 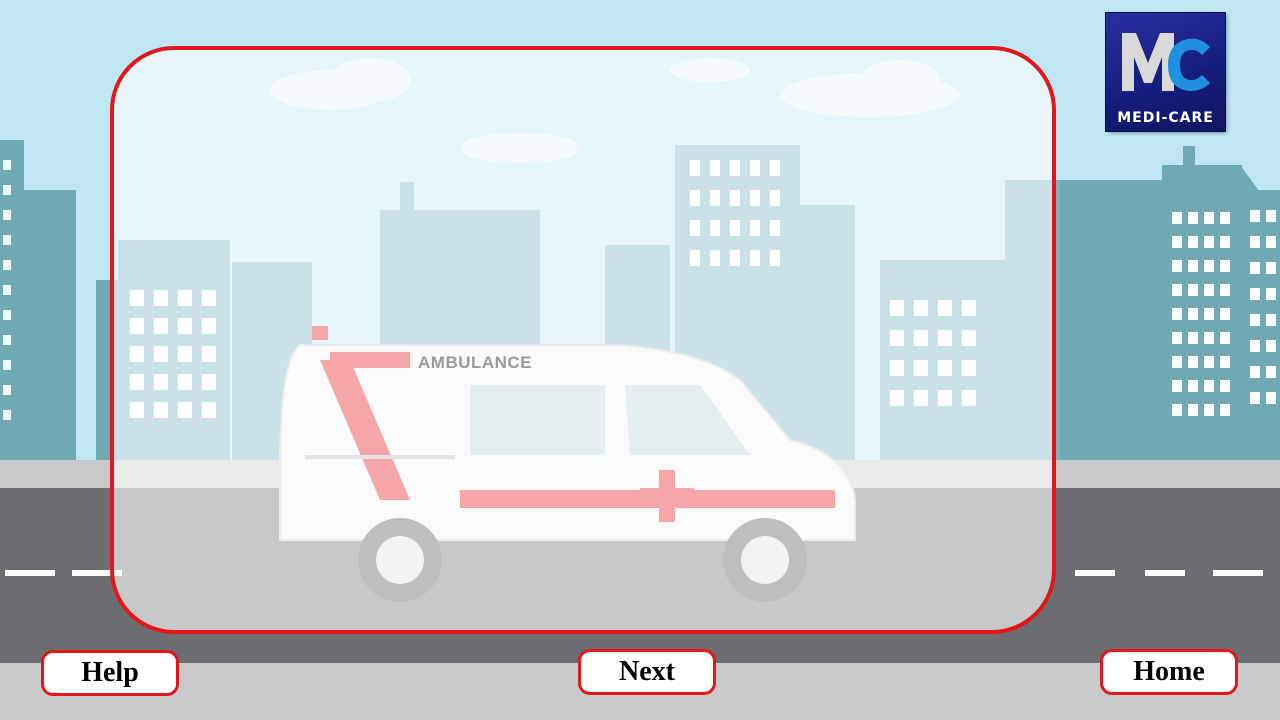 What do you see at coordinates (110, 673) in the screenshot?
I see `help-button: Help` at bounding box center [110, 673].